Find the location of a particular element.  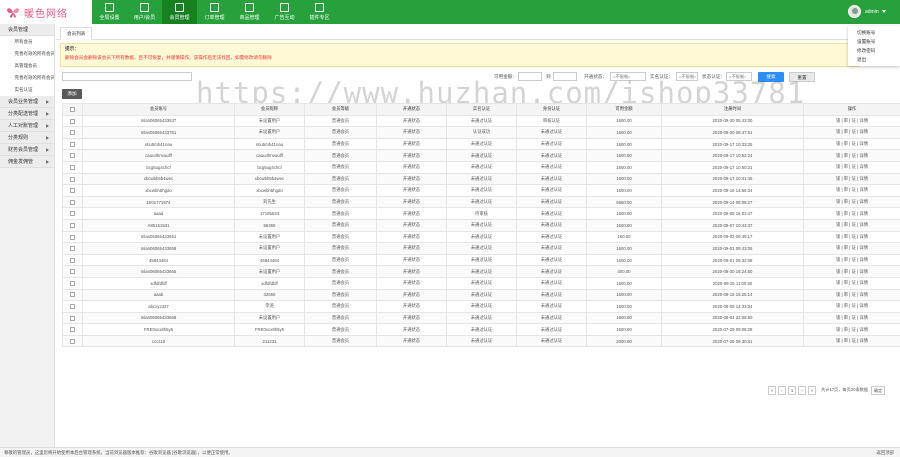

search-button: 搜索 is located at coordinates (771, 77).